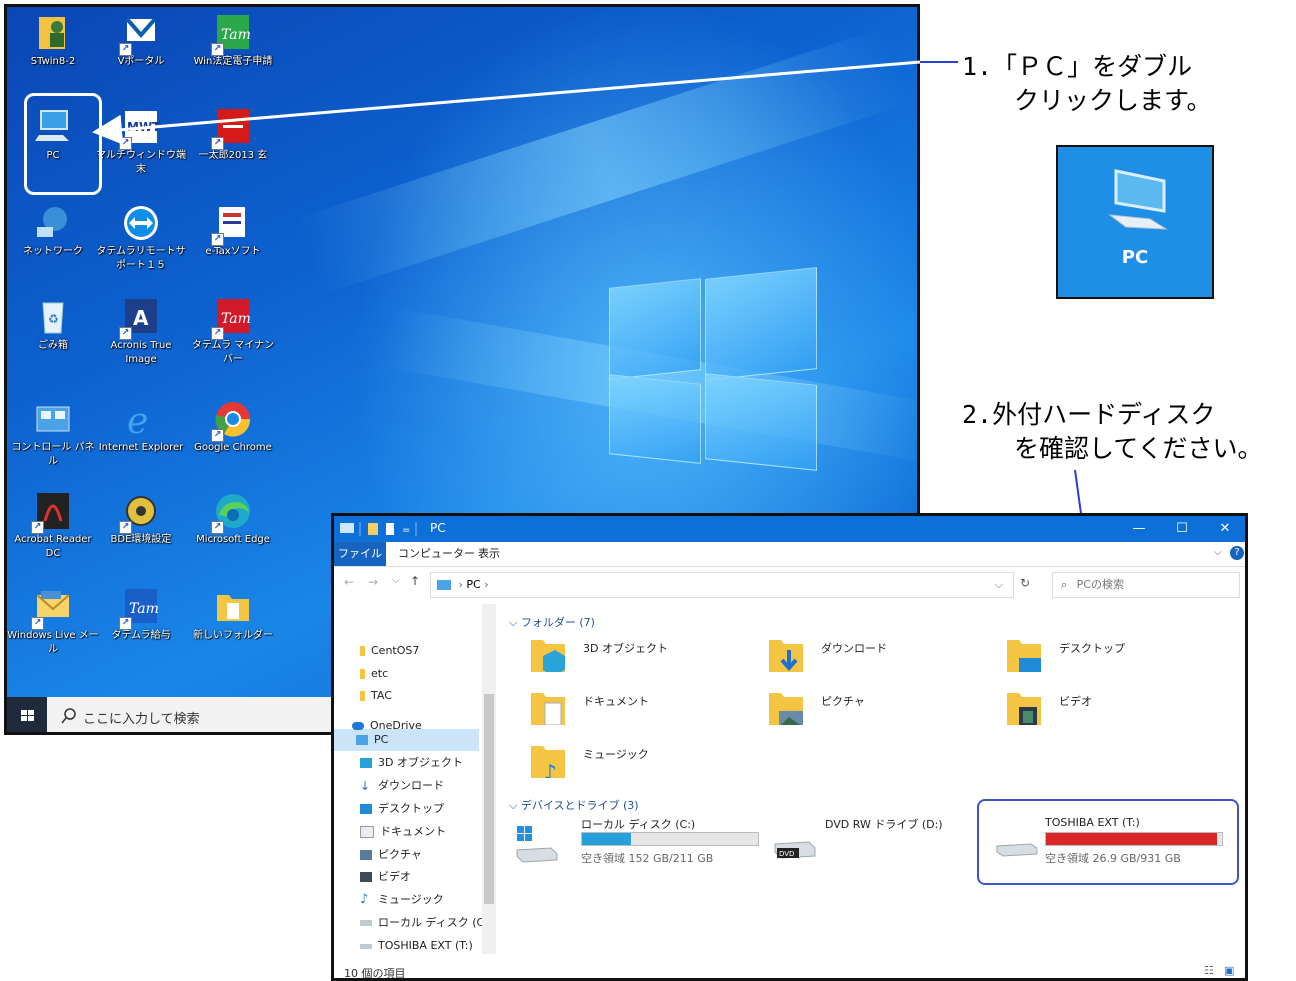 The height and width of the screenshot is (981, 1296). Describe the element at coordinates (360, 554) in the screenshot. I see `tab-file: ファイル` at that location.